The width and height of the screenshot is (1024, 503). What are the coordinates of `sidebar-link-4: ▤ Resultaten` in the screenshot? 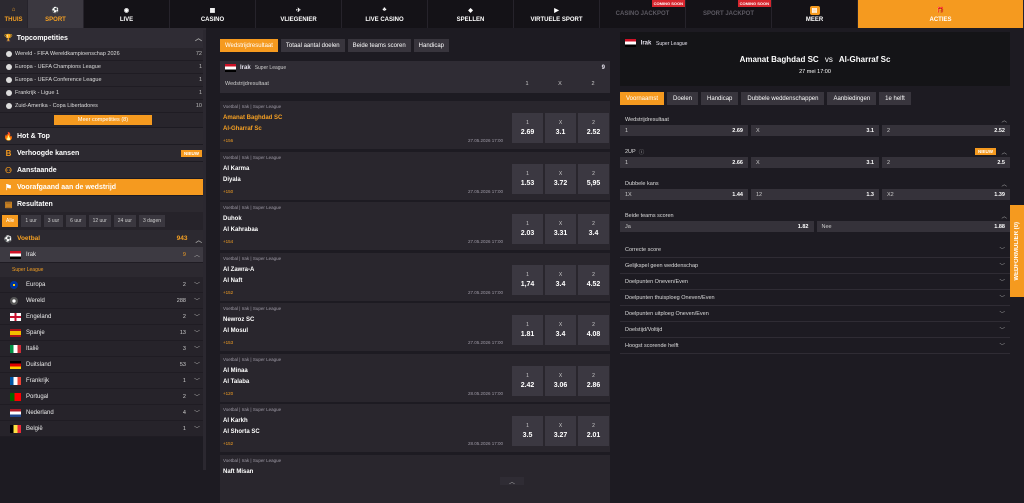 It's located at (103, 203).